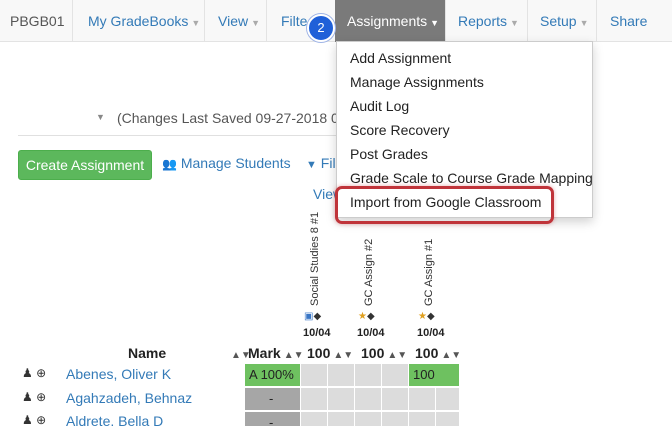  Describe the element at coordinates (390, 21) in the screenshot. I see `nav-assignments: Assignments ▼` at that location.